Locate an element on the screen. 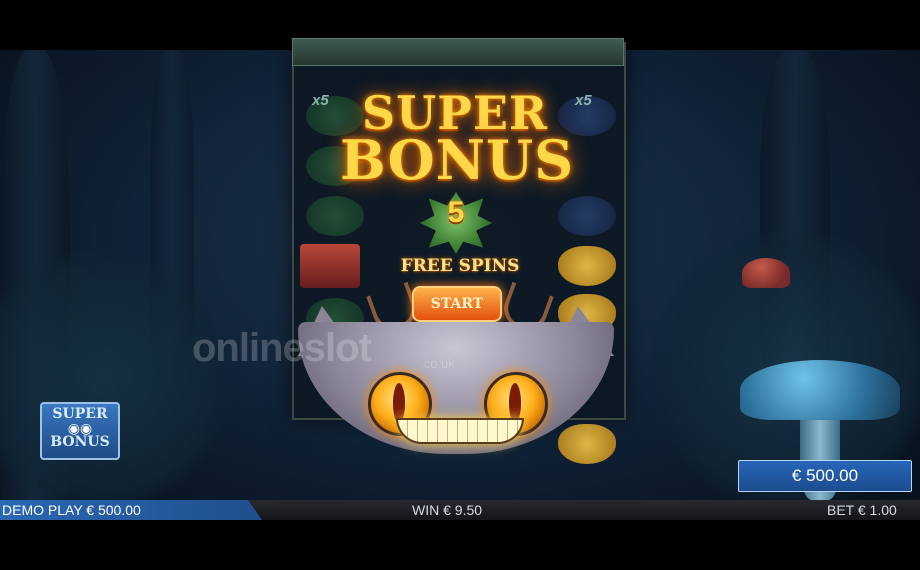 This screenshot has height=570, width=920. start-button: START is located at coordinates (457, 304).